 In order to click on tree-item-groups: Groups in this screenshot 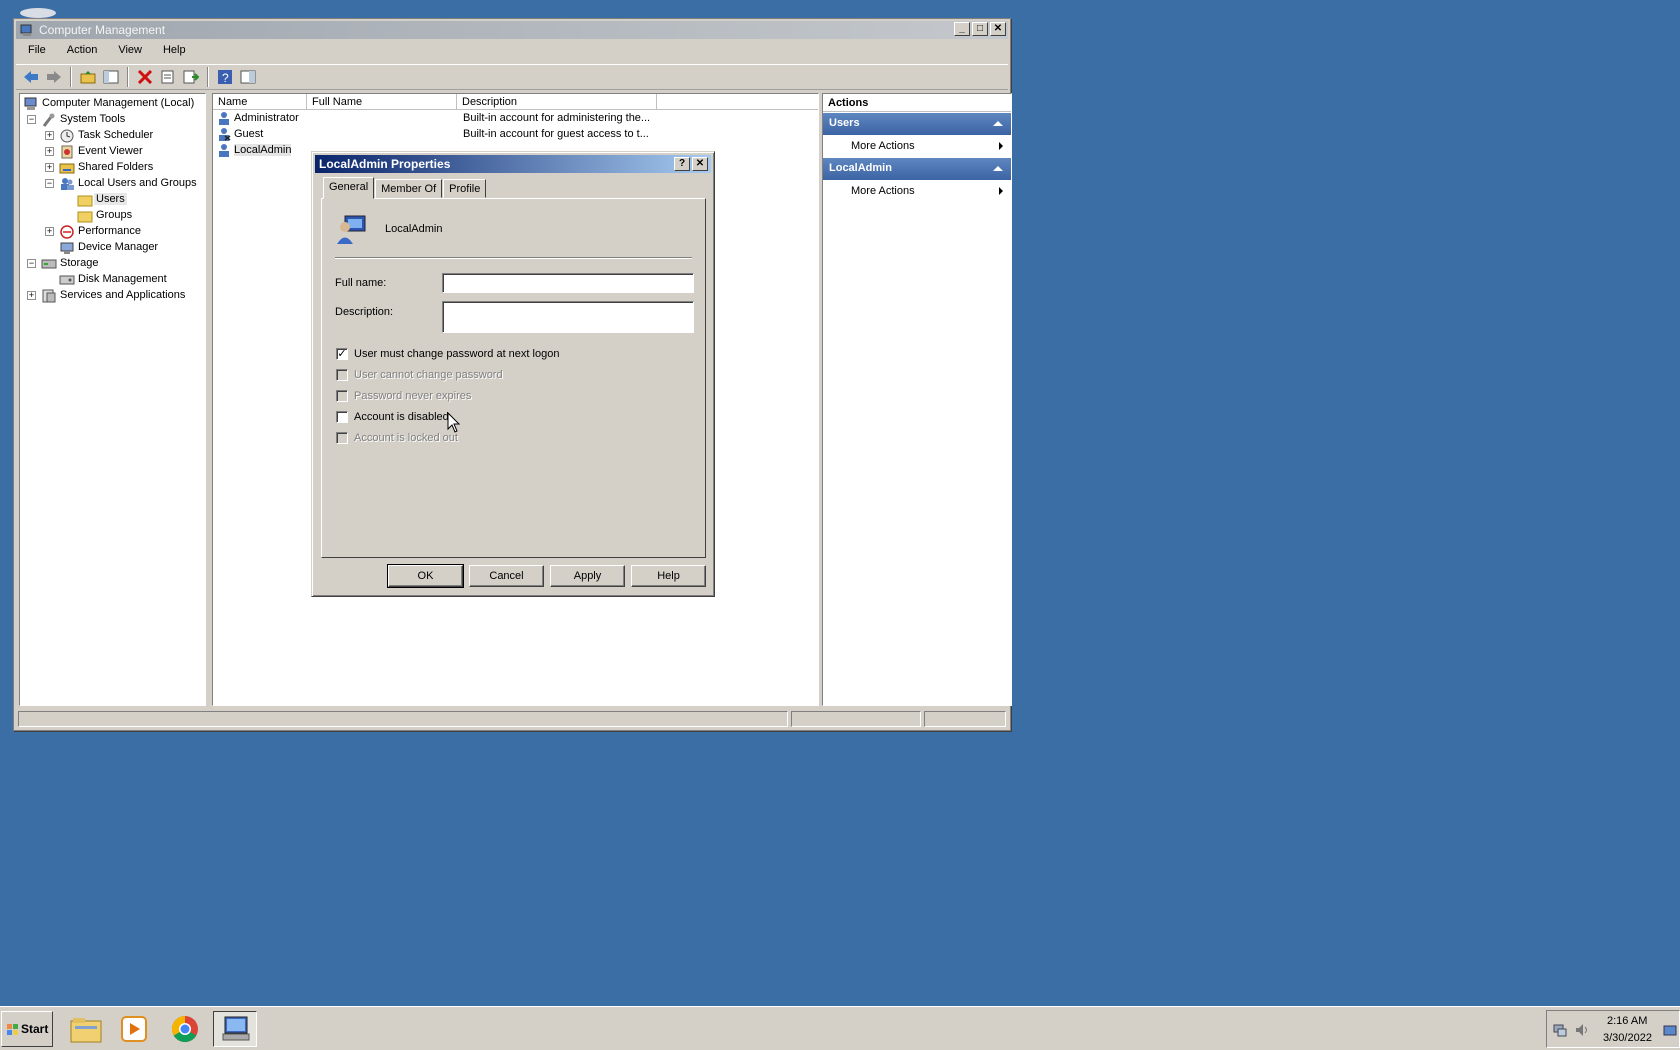, I will do `click(112, 216)`.